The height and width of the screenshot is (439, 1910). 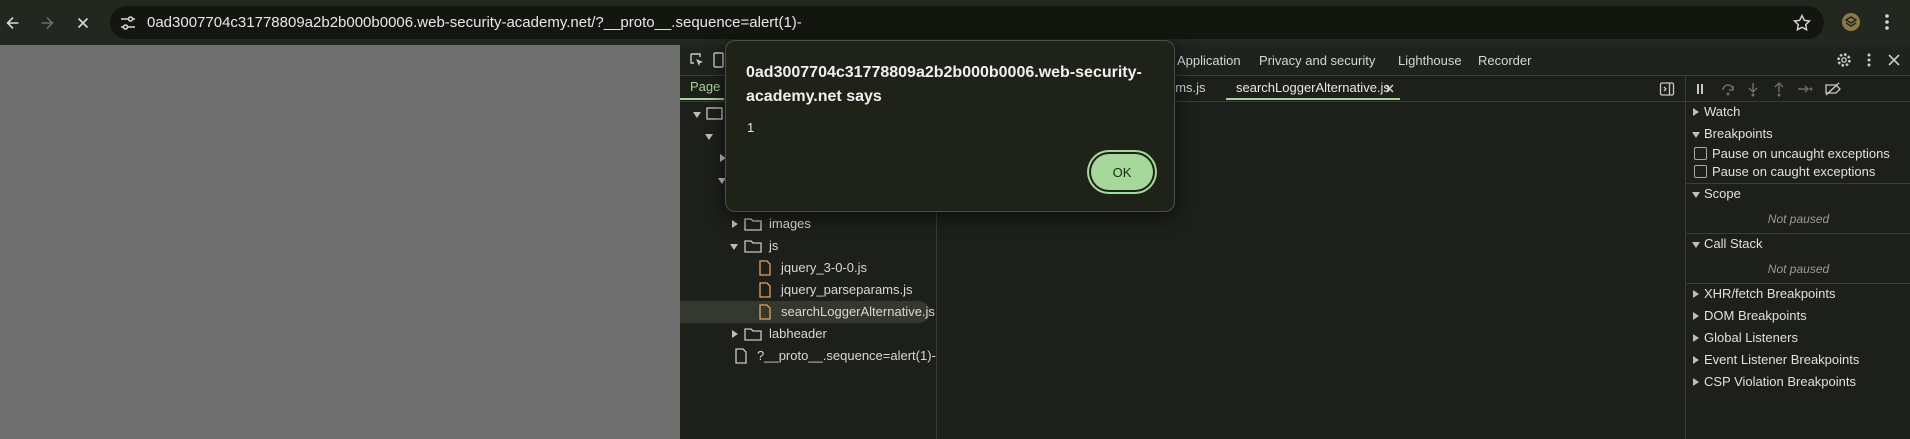 I want to click on tree-label: jquery_3-0-0.js, so click(x=824, y=267).